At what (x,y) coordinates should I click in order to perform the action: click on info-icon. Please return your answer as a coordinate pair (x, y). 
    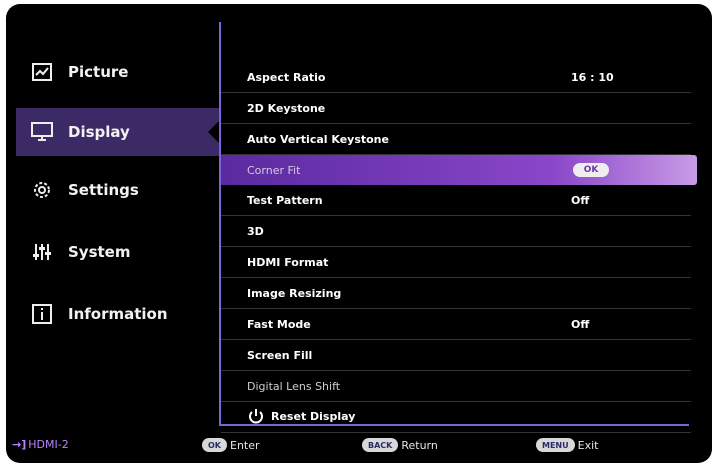
    Looking at the image, I should click on (42, 314).